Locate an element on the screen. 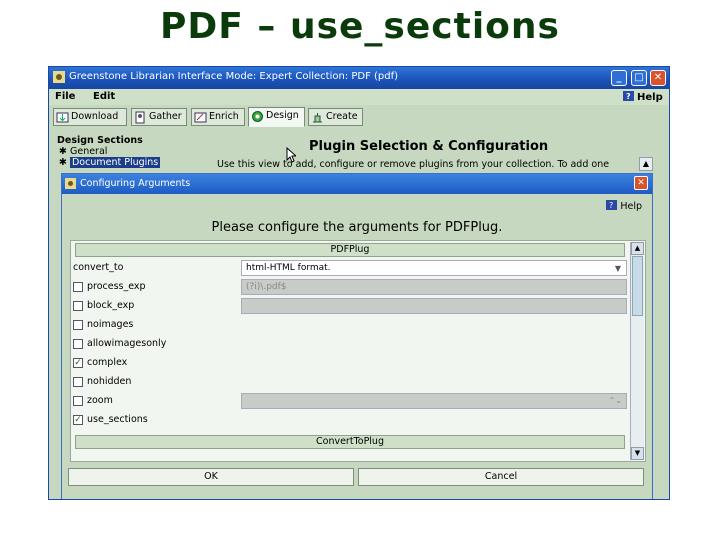 The height and width of the screenshot is (540, 720). ok-button: OK is located at coordinates (211, 477).